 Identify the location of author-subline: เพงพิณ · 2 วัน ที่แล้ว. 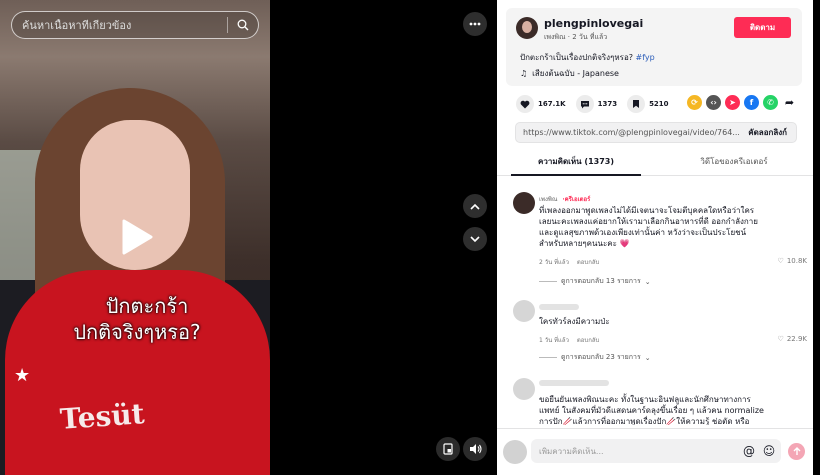
(575, 37).